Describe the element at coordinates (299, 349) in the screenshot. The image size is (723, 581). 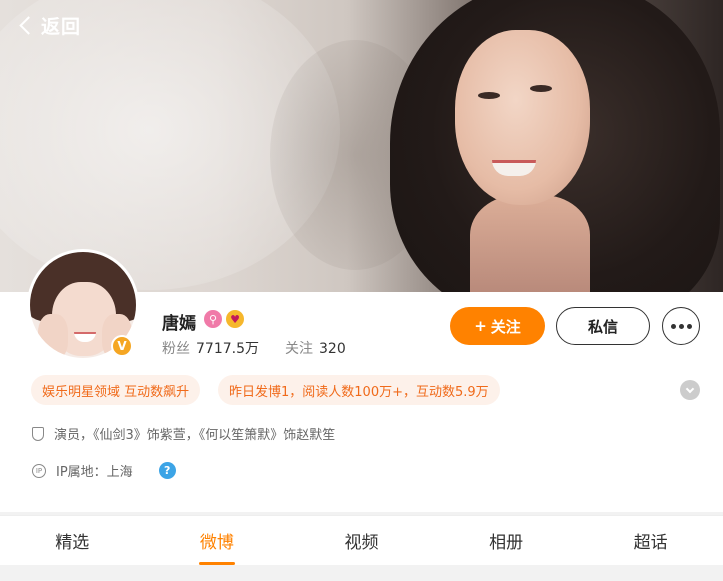
I see `following-label: 关注` at that location.